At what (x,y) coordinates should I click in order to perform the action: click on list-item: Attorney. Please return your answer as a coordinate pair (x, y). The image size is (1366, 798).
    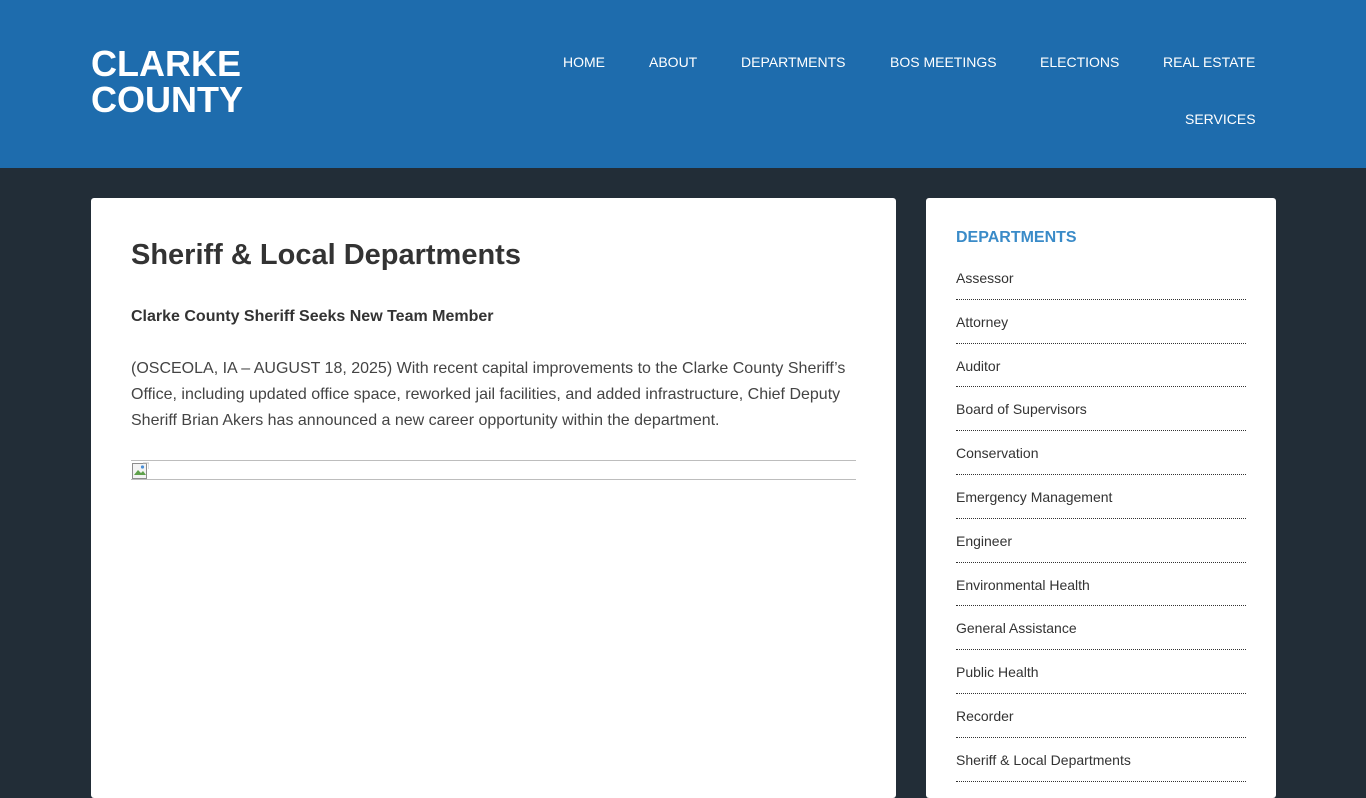
    Looking at the image, I should click on (1101, 322).